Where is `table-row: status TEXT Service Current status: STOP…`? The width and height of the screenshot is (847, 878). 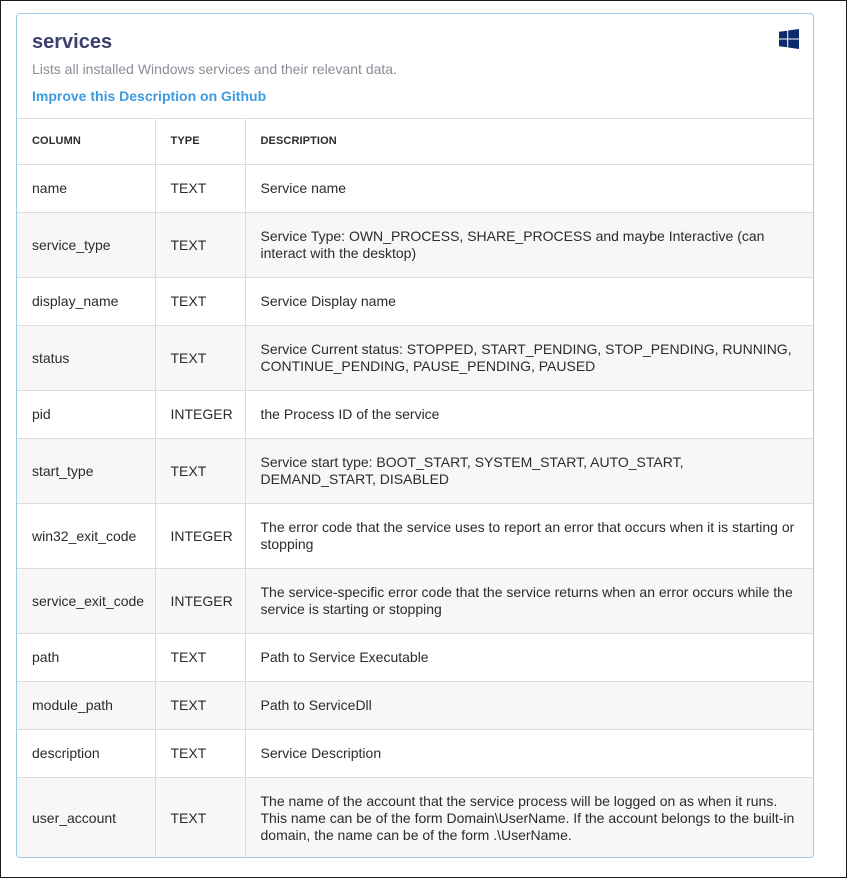 table-row: status TEXT Service Current status: STOP… is located at coordinates (415, 358).